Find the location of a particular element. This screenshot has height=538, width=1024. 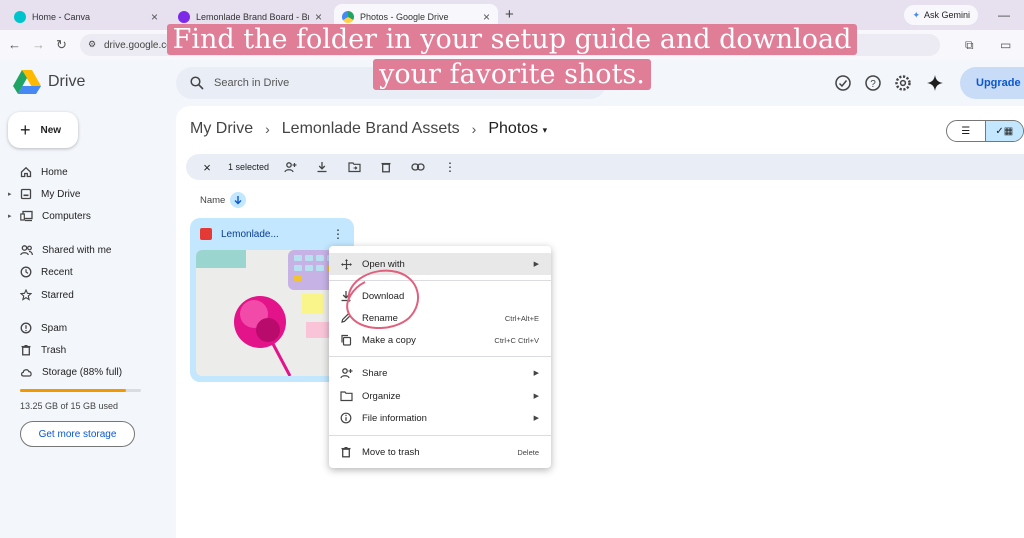

tab-title: Home - Canva is located at coordinates (61, 17).